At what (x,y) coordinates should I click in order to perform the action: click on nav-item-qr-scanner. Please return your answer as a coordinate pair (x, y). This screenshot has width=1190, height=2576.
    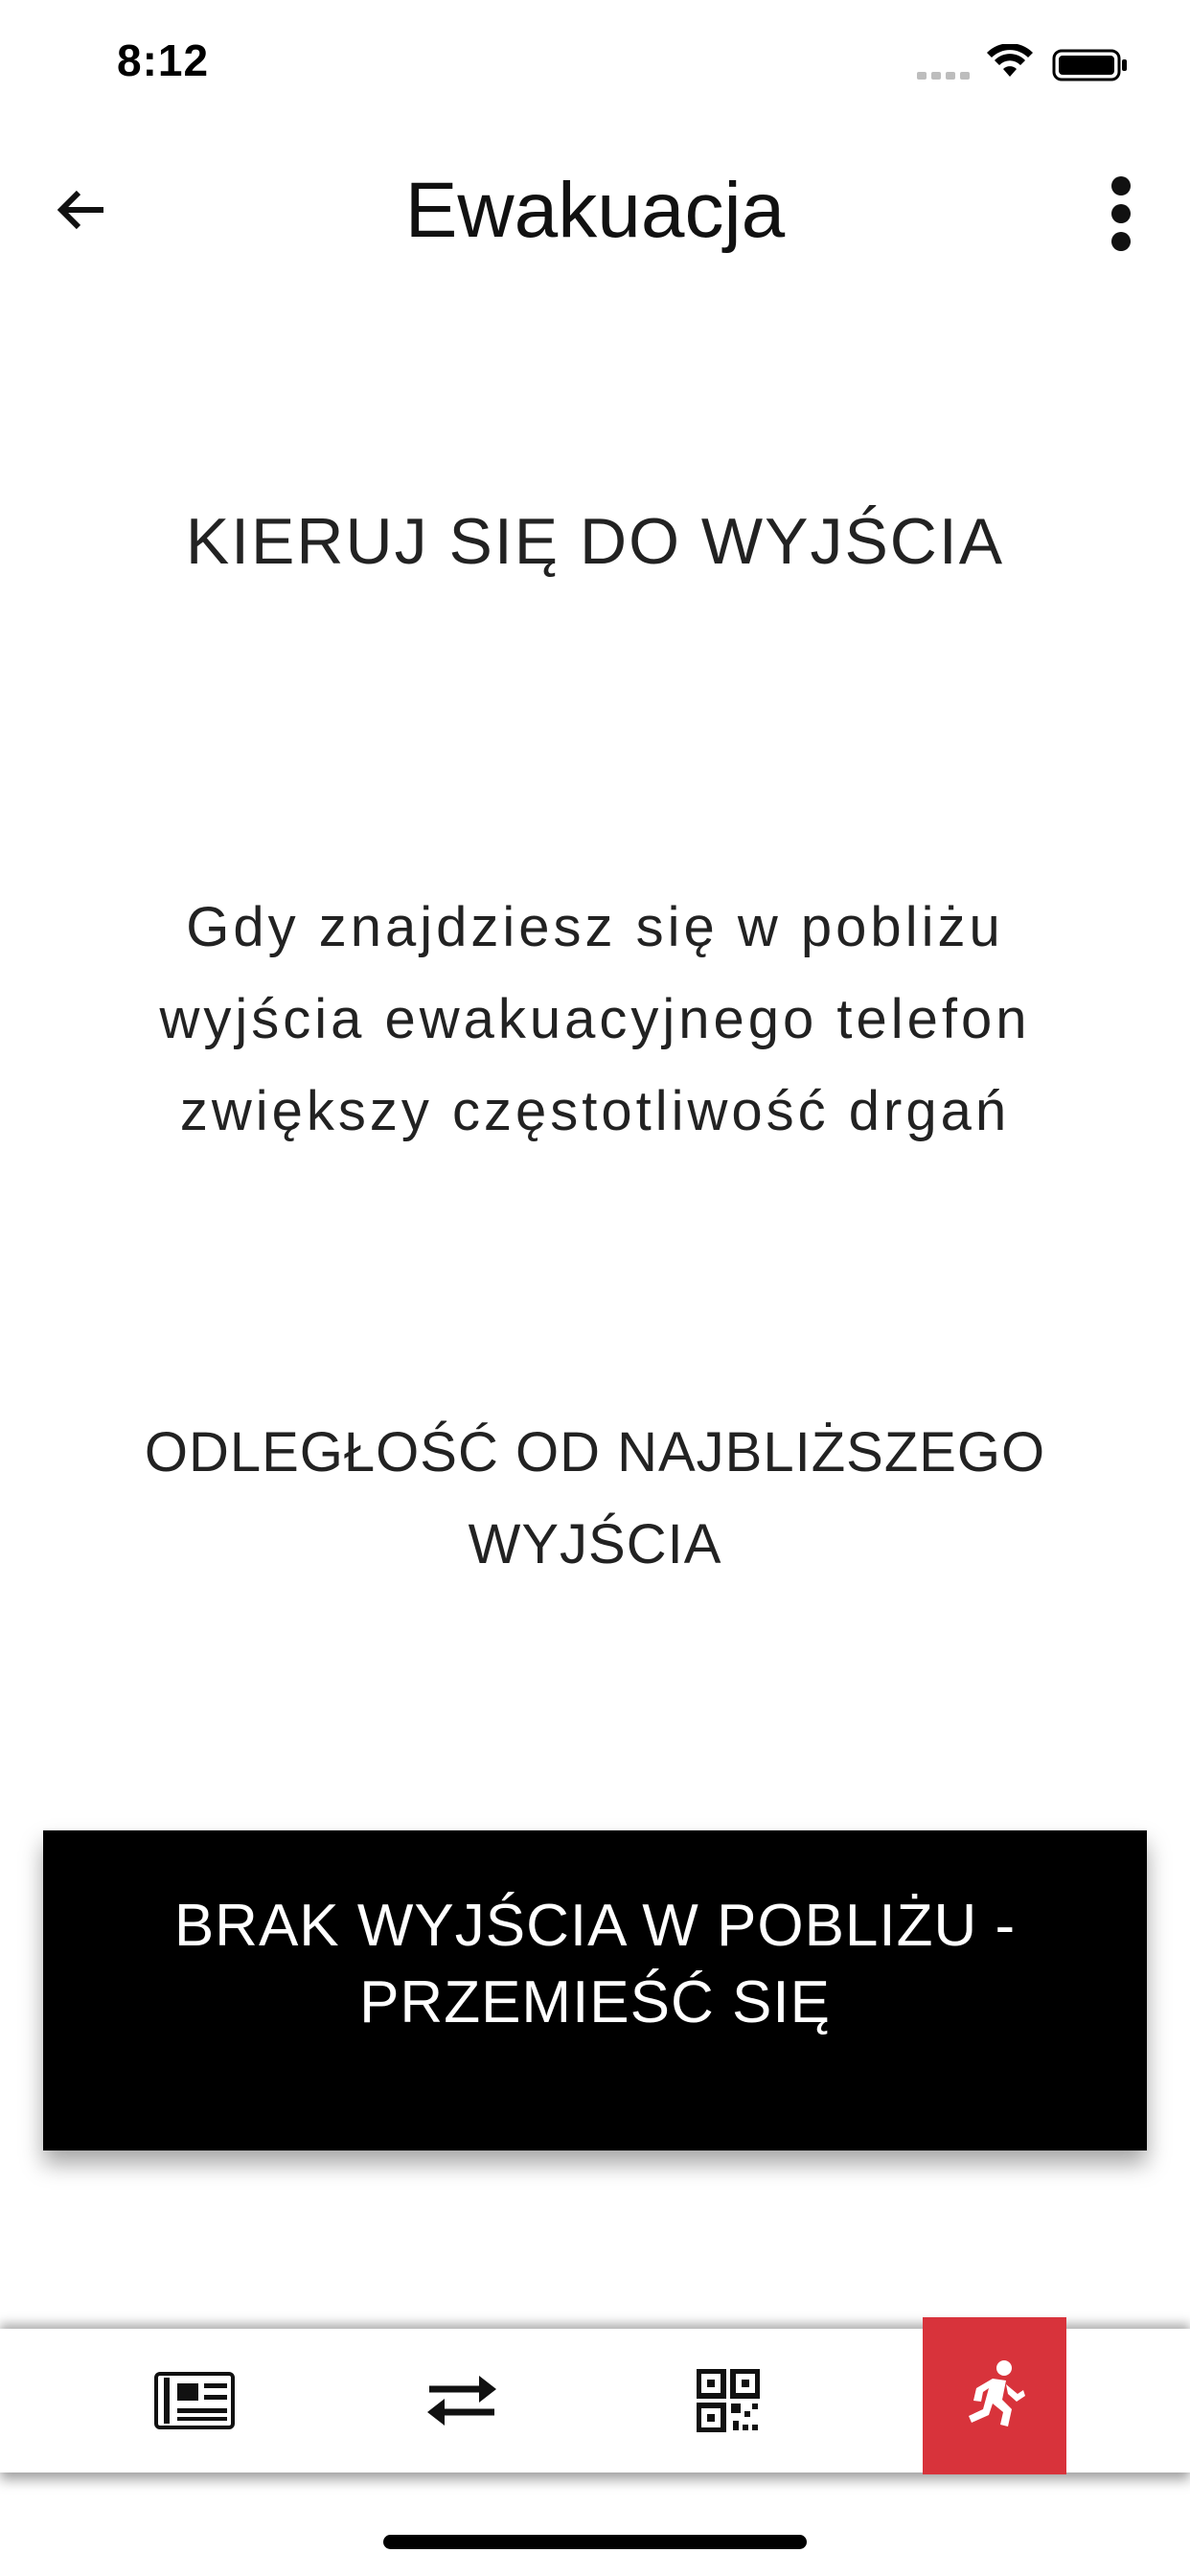
    Looking at the image, I should click on (728, 2400).